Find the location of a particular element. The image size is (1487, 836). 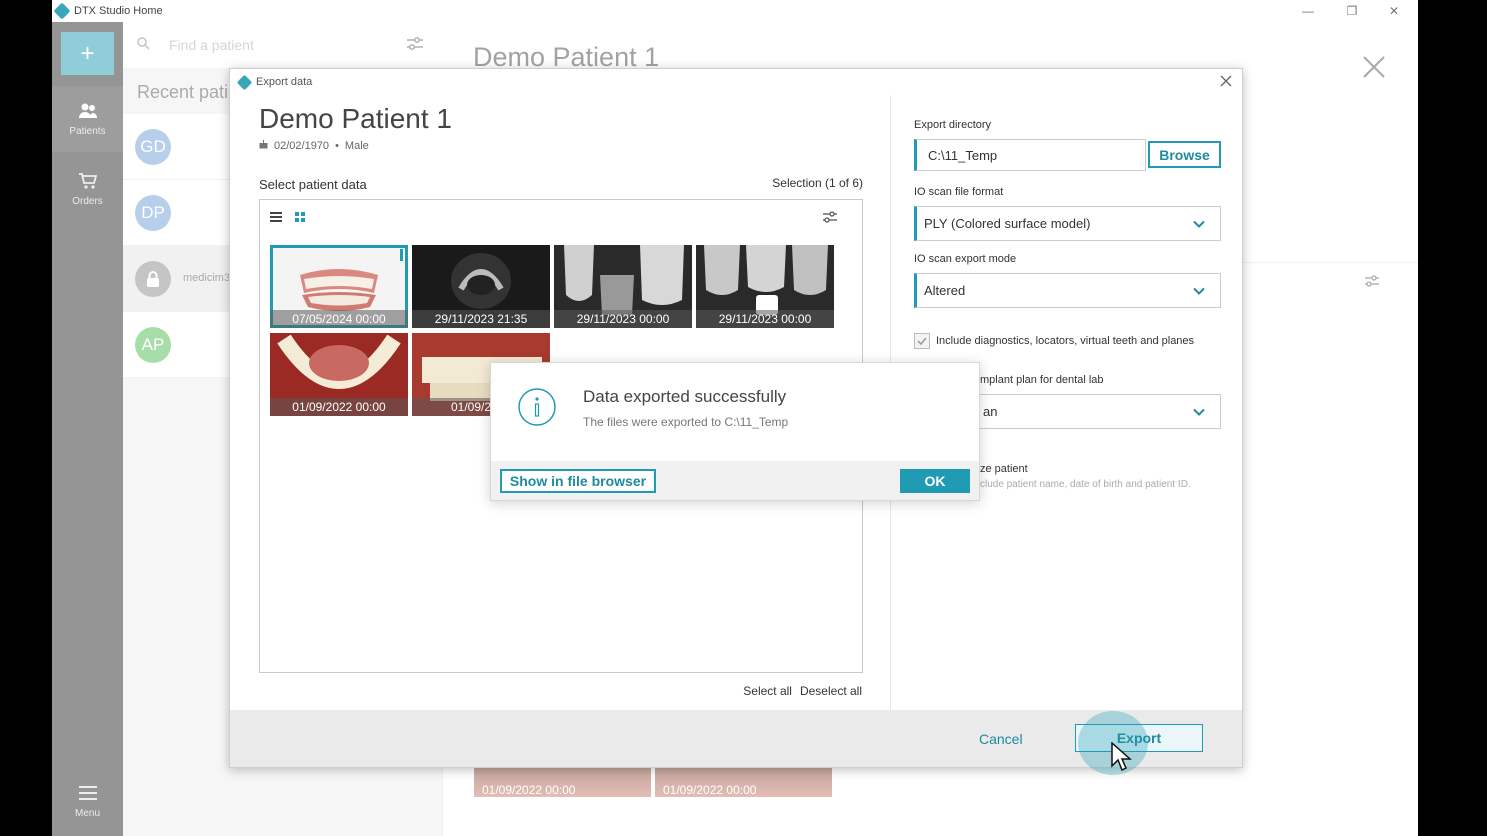

io-mode-label: IO scan export mode is located at coordinates (965, 259).